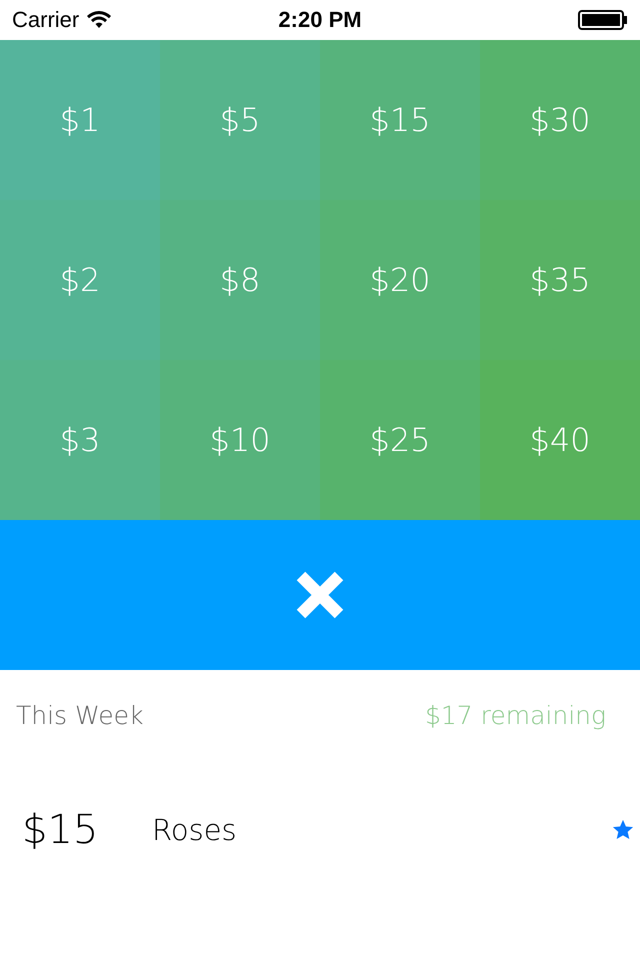 Image resolution: width=640 pixels, height=960 pixels. Describe the element at coordinates (240, 120) in the screenshot. I see `amount-button: $5` at that location.